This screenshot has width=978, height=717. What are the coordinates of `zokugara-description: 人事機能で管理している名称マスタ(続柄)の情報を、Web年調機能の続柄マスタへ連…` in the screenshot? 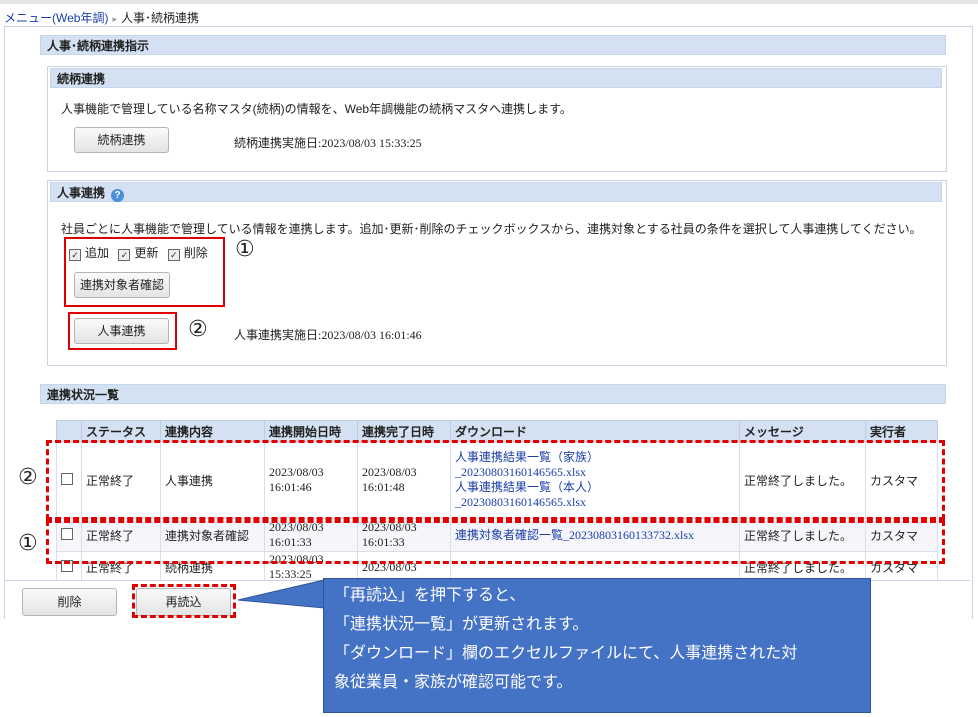 It's located at (316, 109).